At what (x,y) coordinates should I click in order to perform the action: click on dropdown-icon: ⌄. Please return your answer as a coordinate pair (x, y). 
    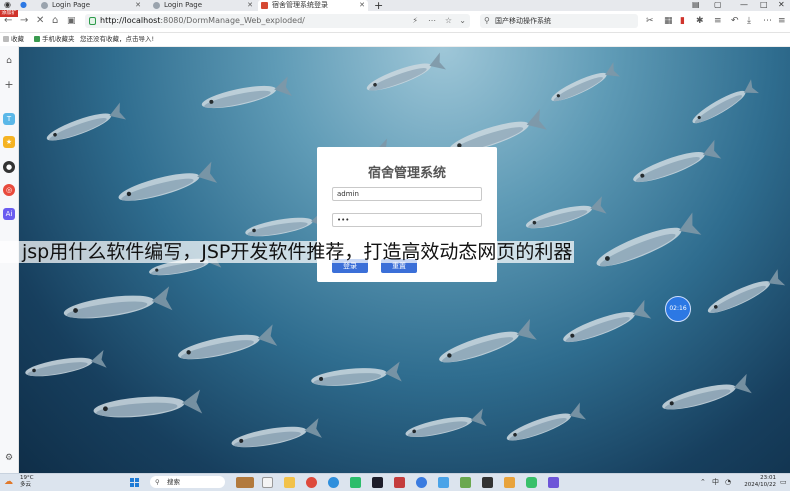
    Looking at the image, I should click on (462, 21).